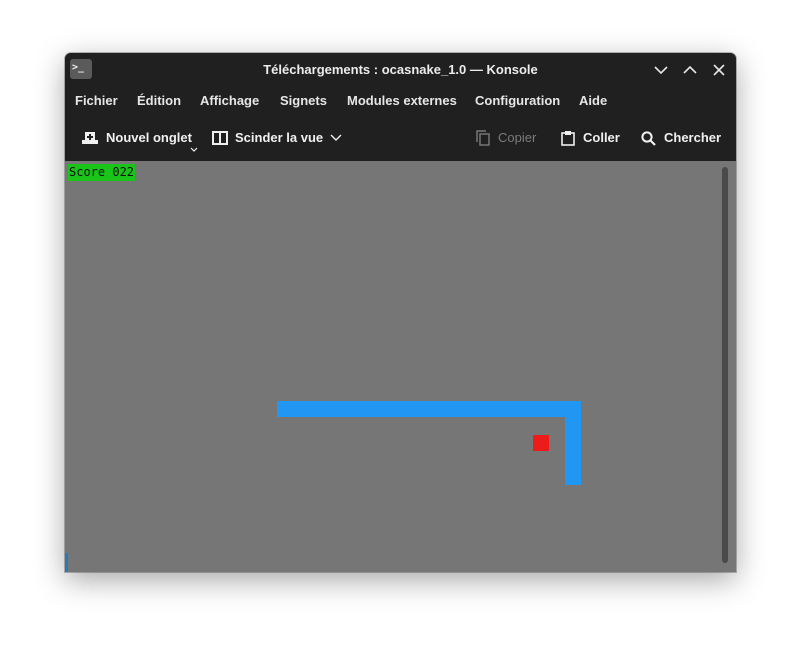  I want to click on copy-label: Copier, so click(517, 137).